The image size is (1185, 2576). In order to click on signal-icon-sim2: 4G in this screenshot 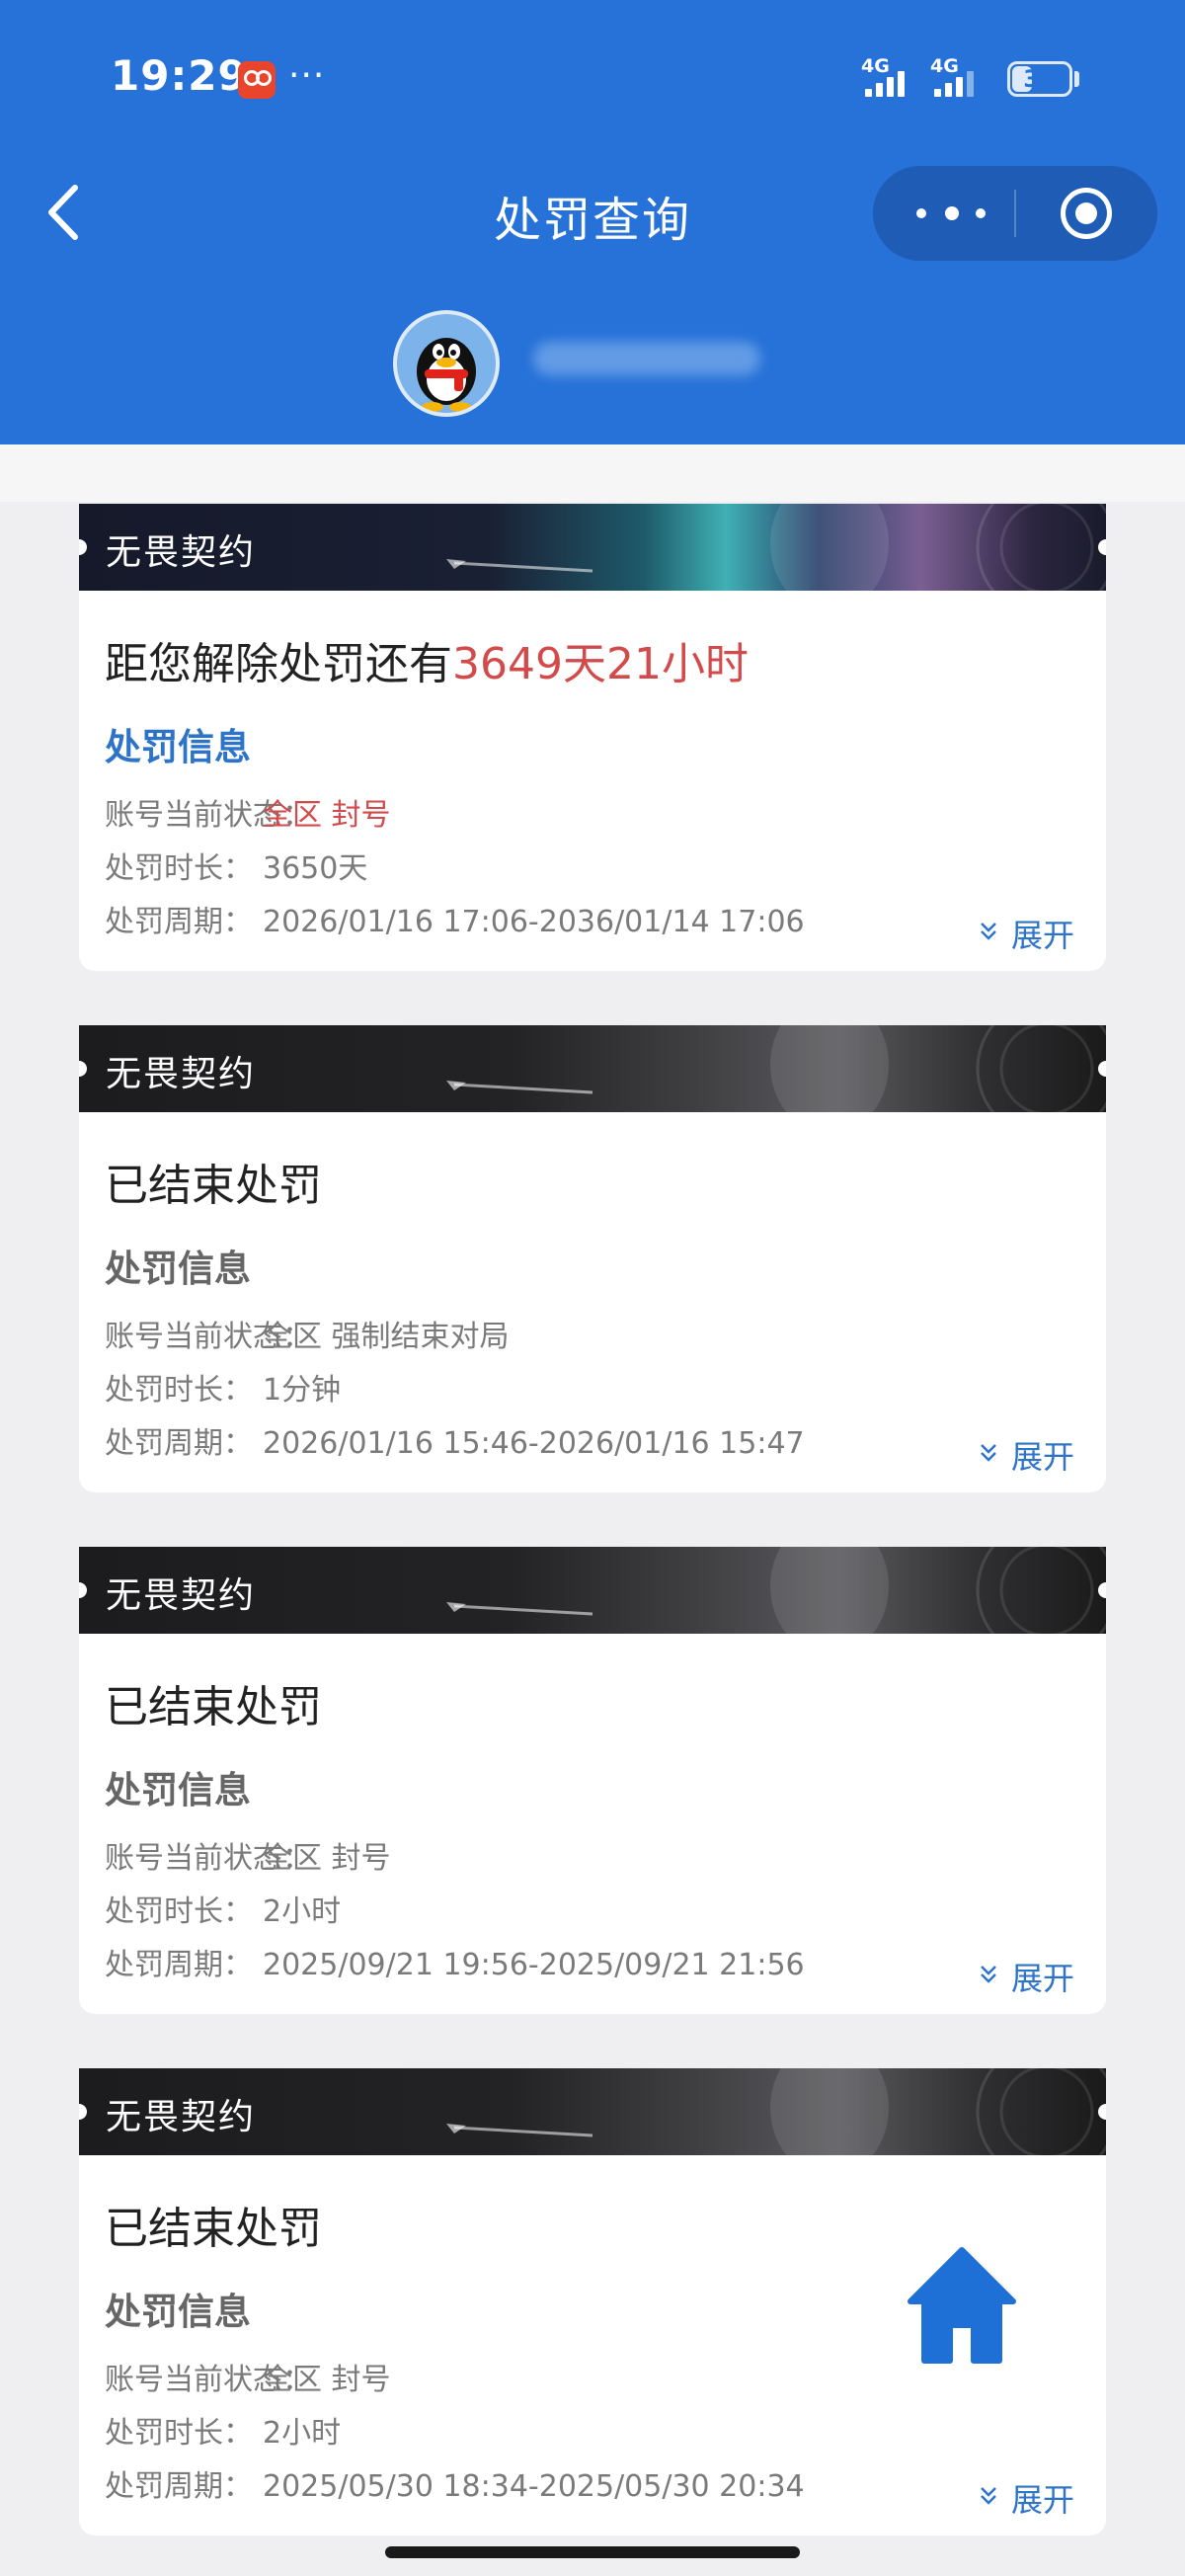, I will do `click(962, 77)`.